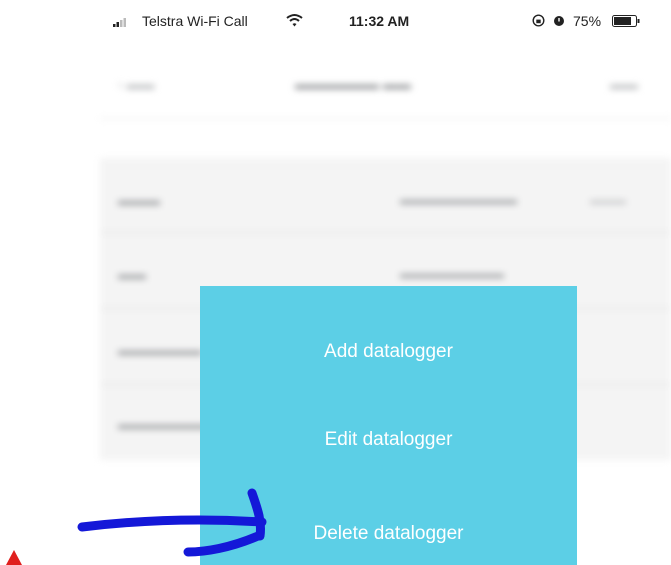  What do you see at coordinates (136, 84) in the screenshot?
I see `back-button: ‹ ▬▬` at bounding box center [136, 84].